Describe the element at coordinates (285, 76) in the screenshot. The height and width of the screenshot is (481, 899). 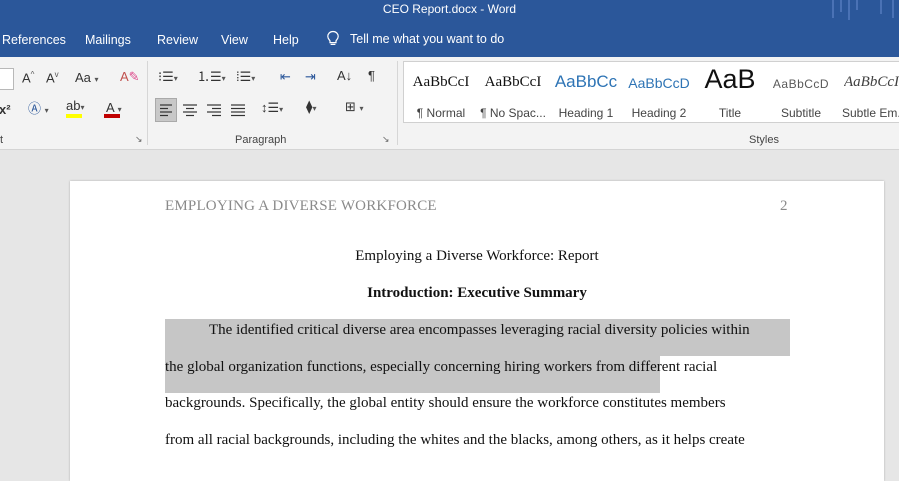
I see `decrease-indent-icon: ⇤` at that location.